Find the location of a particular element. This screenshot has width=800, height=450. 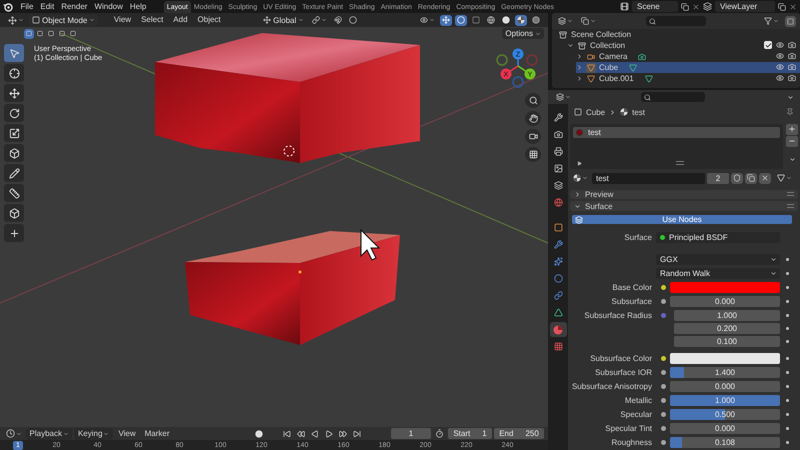

outliner-row: Collection is located at coordinates (683, 45).